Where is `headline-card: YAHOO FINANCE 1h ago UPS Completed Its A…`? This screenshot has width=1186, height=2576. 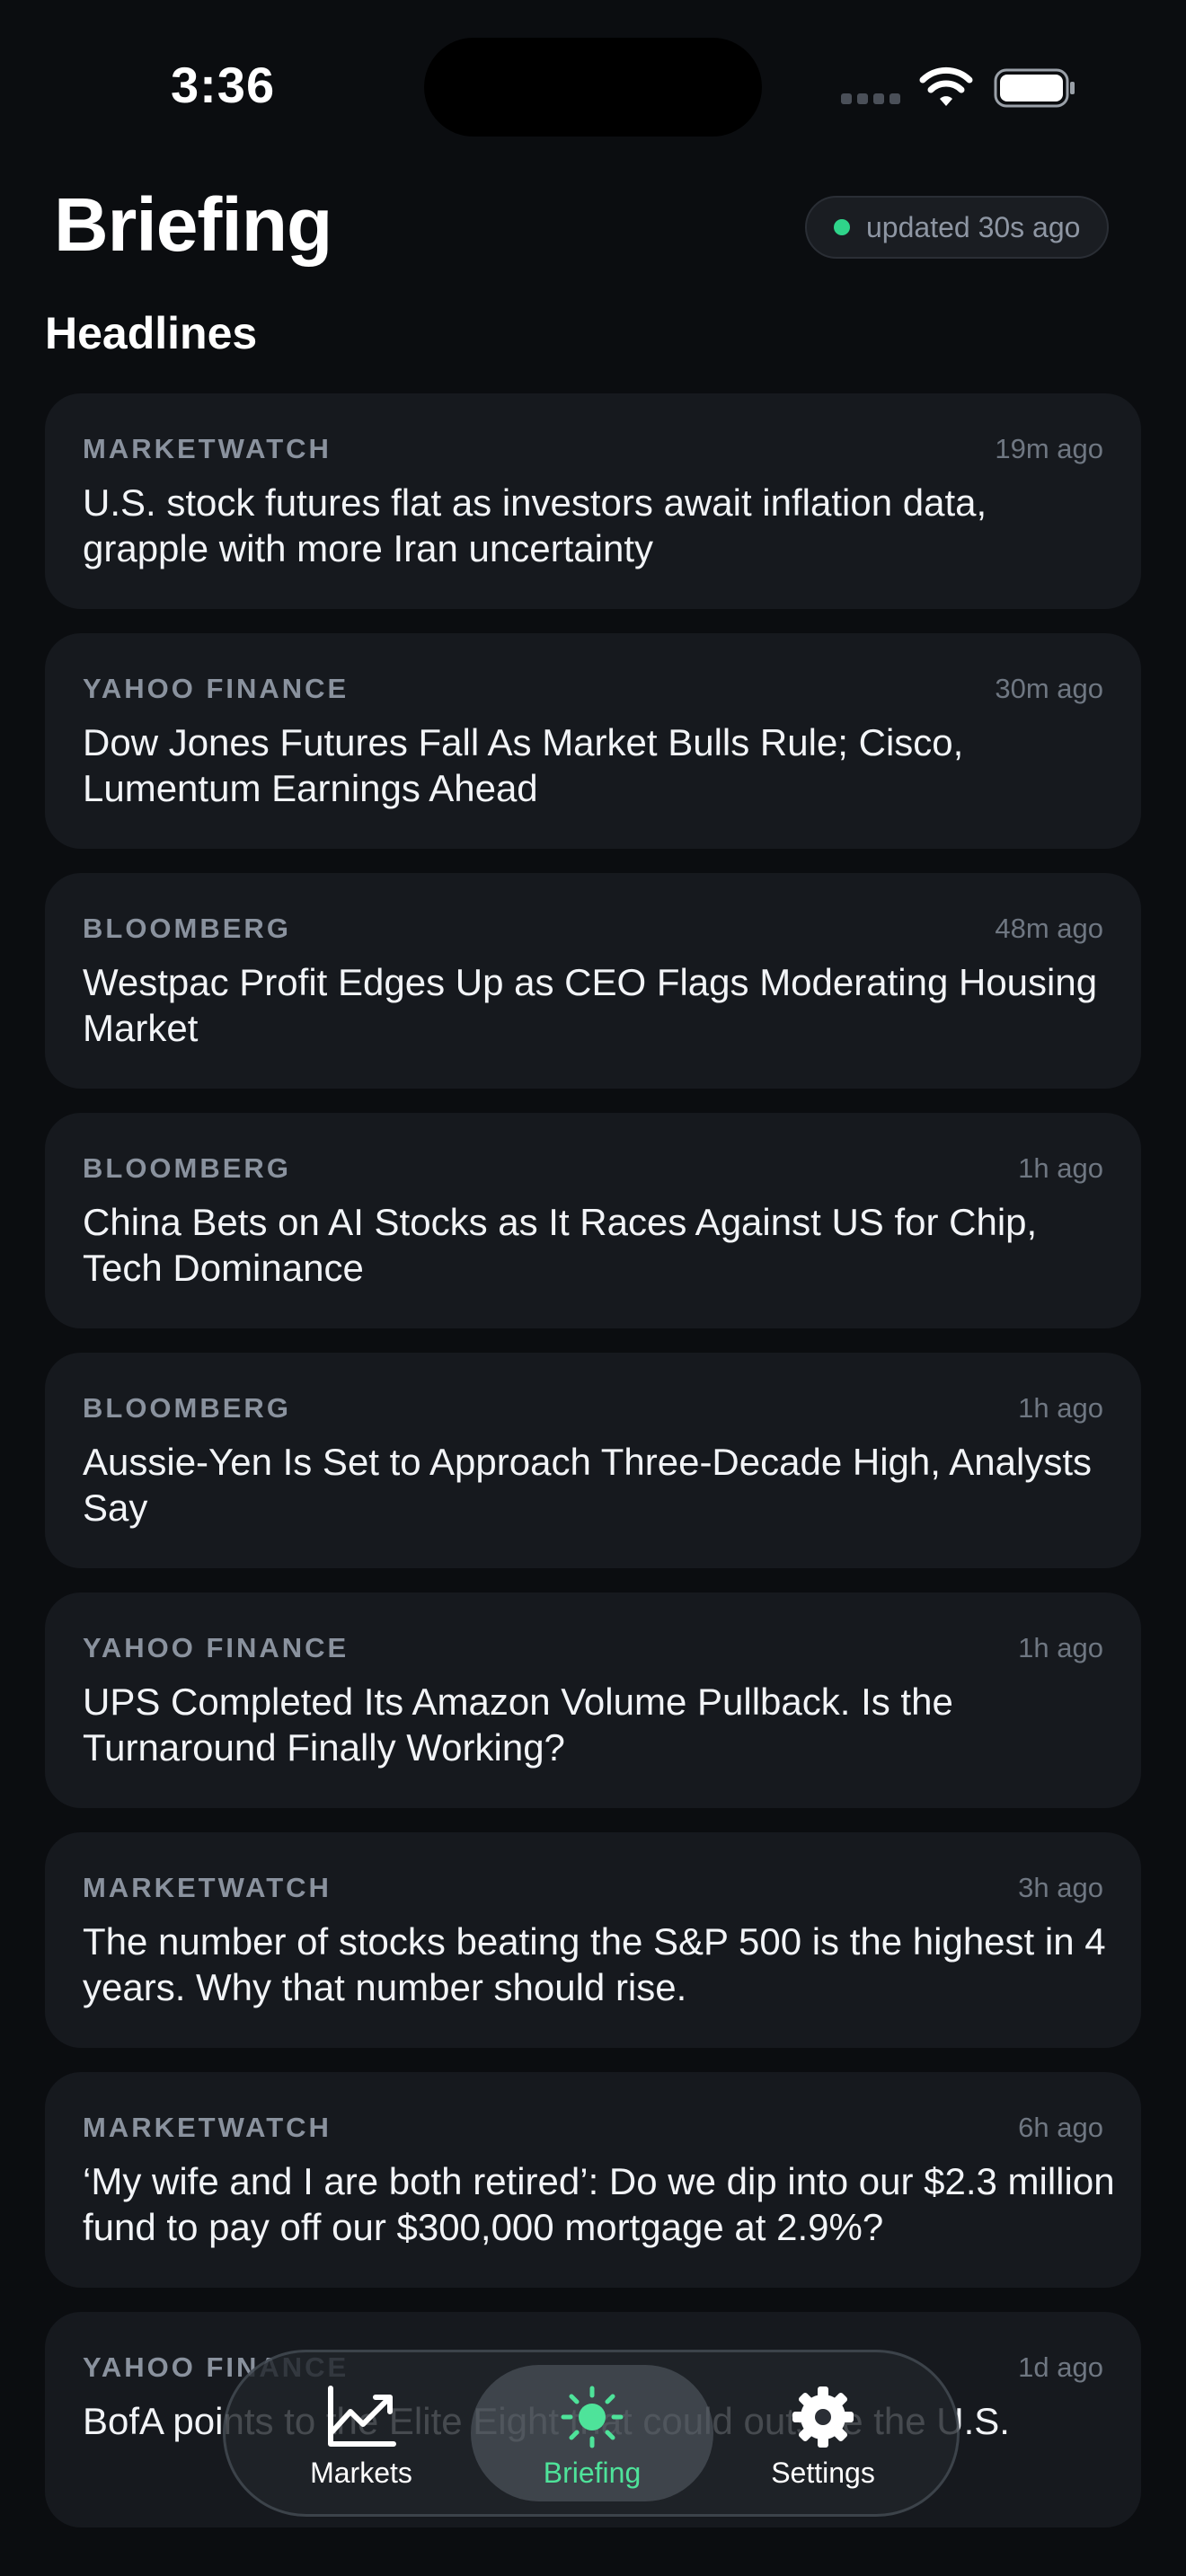
headline-card: YAHOO FINANCE 1h ago UPS Completed Its A… is located at coordinates (593, 1700).